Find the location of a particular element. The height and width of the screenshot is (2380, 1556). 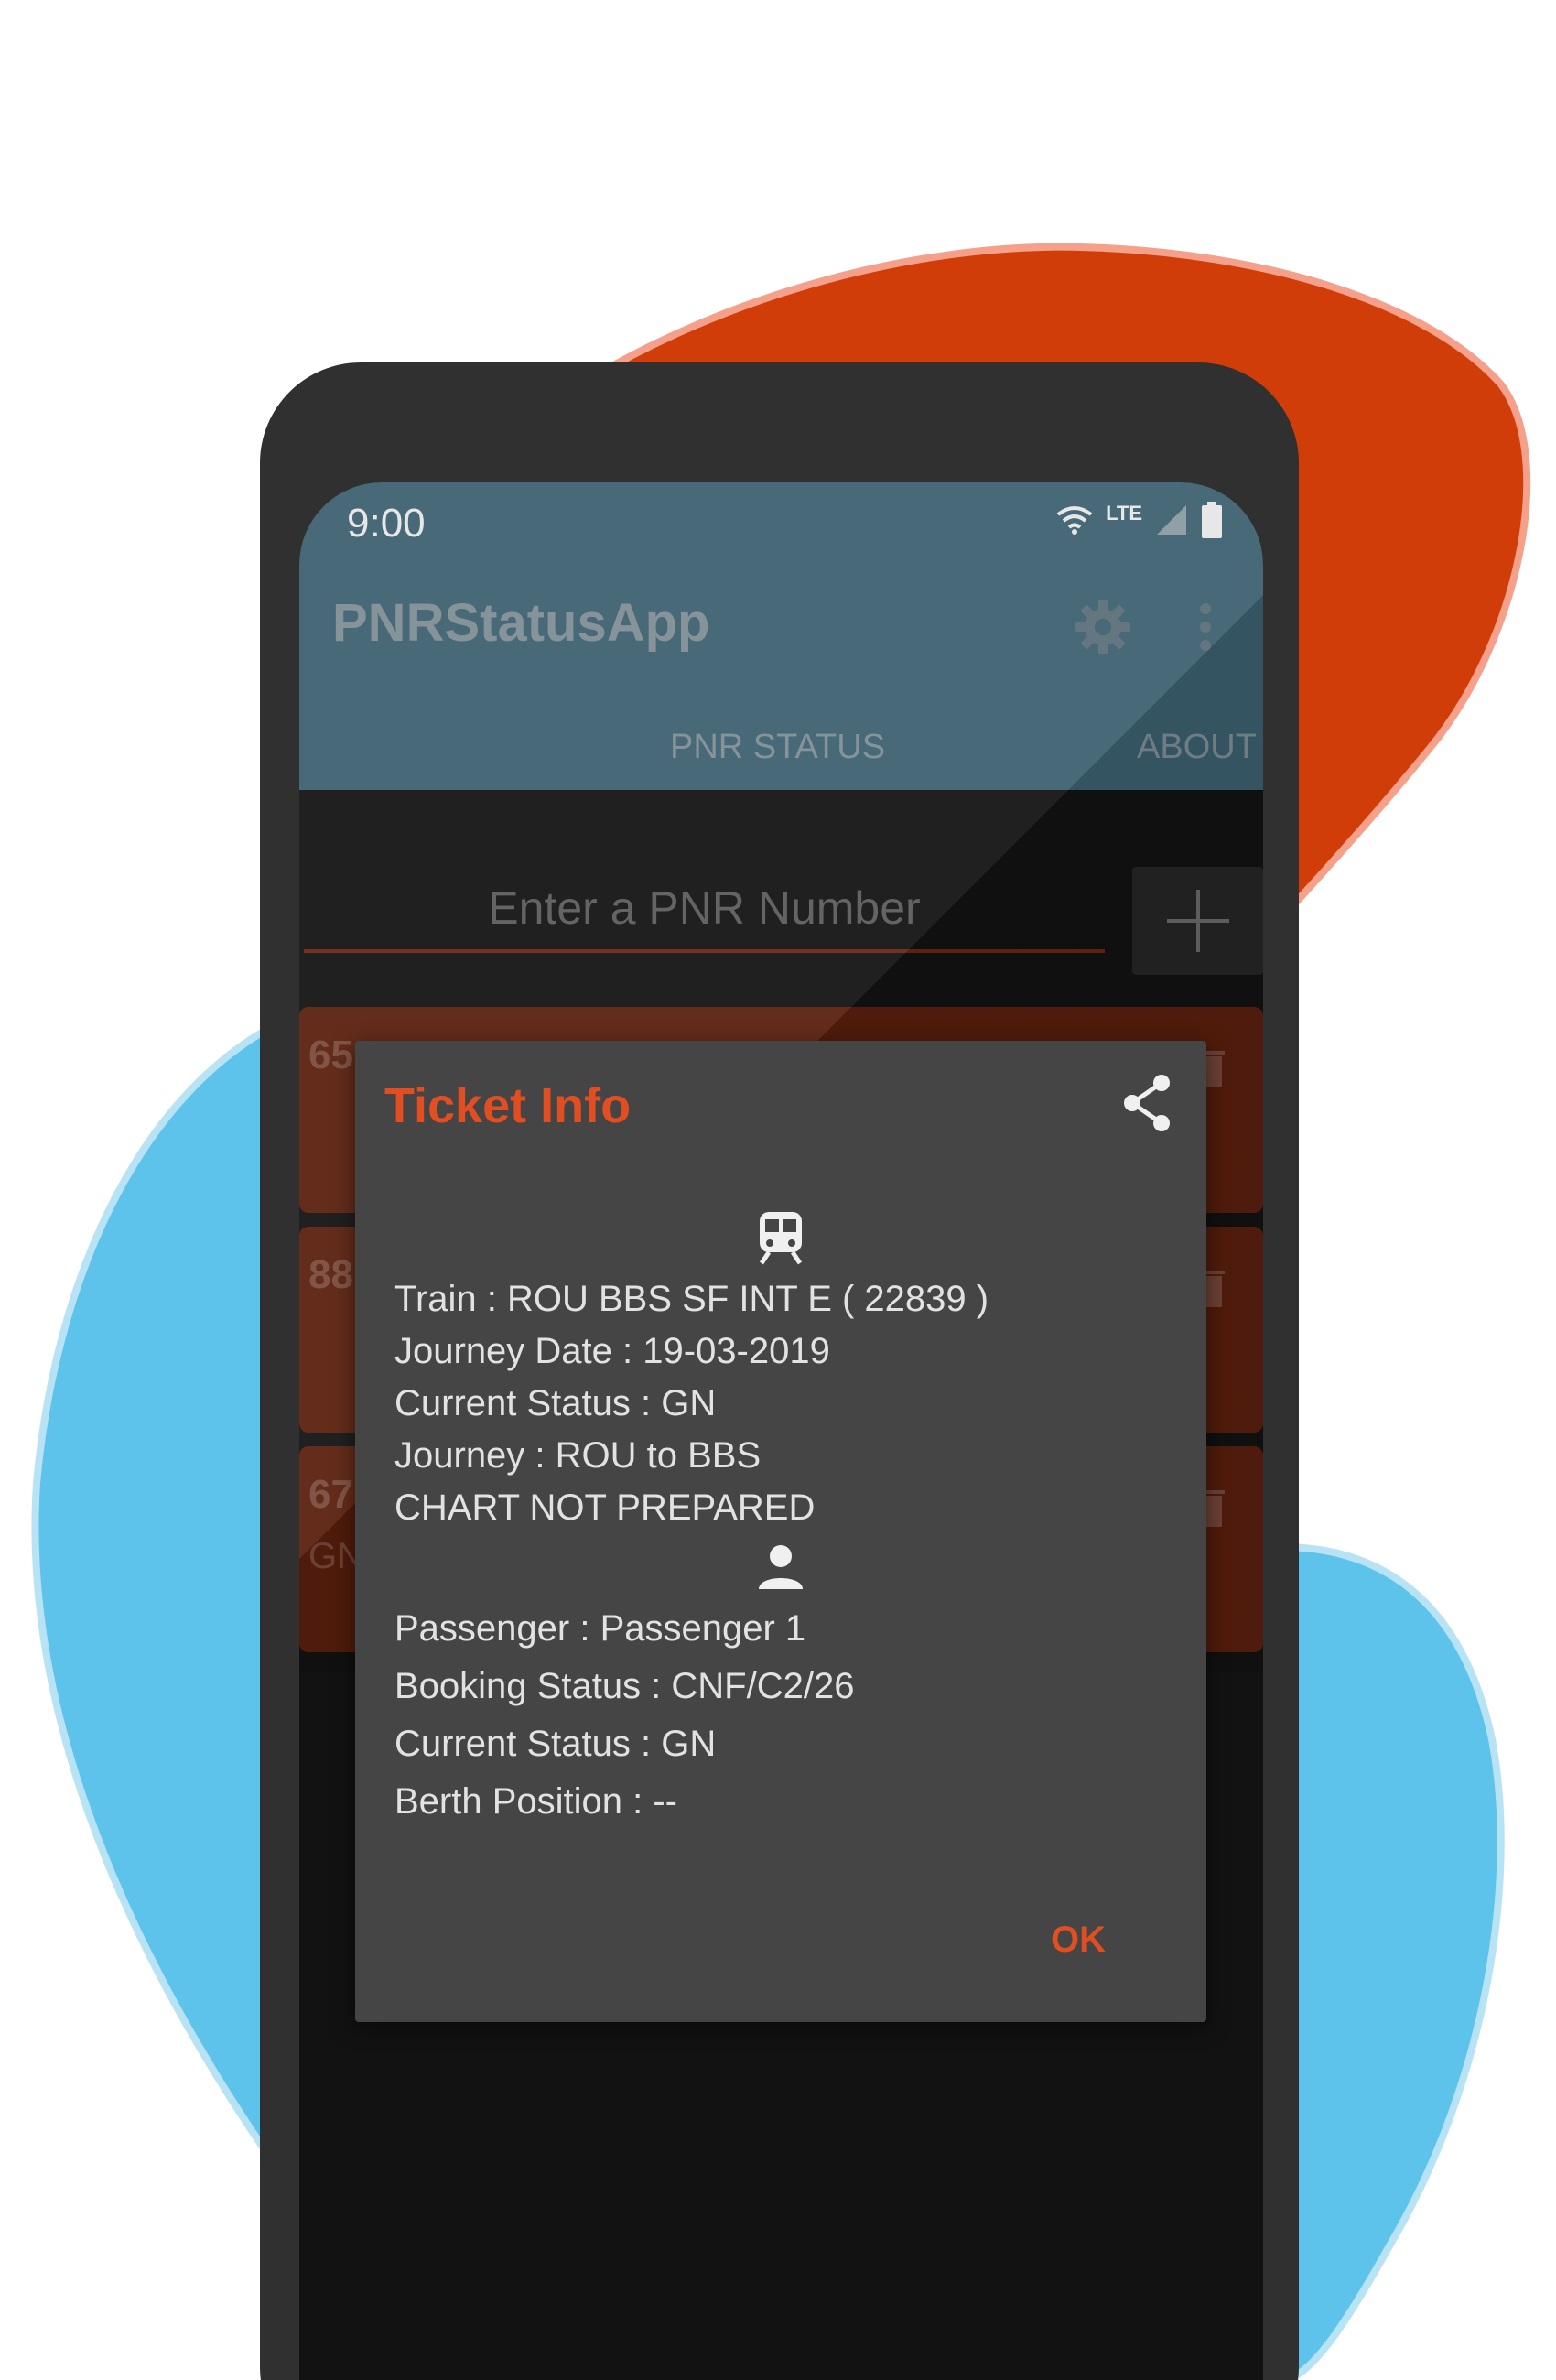

tab-pnr-status: PNR STATUS is located at coordinates (777, 747).